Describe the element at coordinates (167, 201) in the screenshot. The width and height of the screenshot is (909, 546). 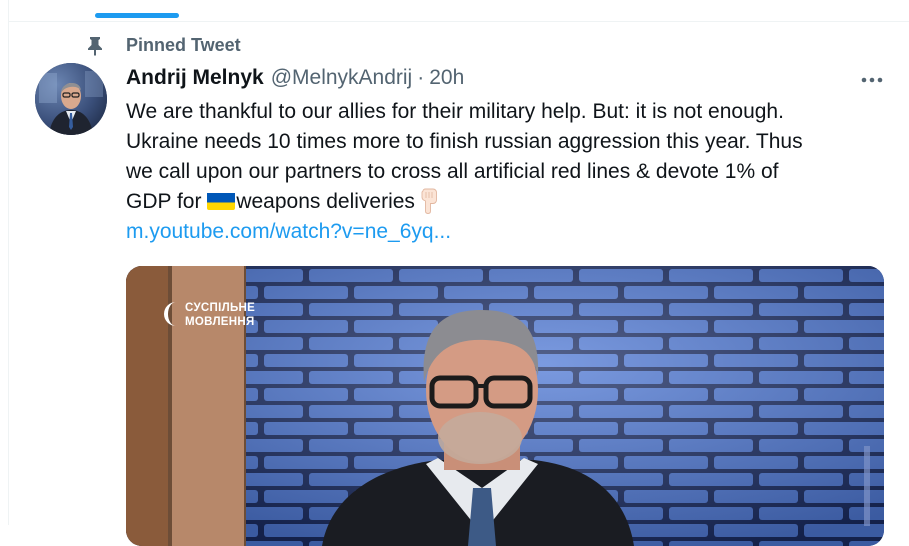
I see `tweet-text-segment: GDP for` at that location.